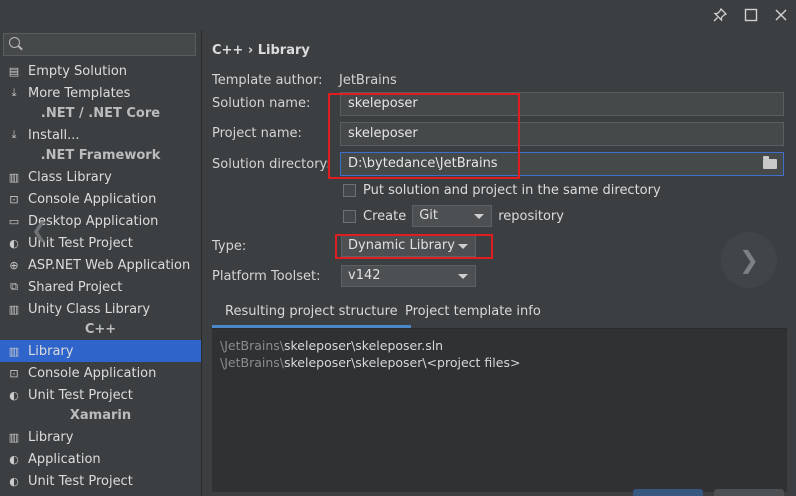 This screenshot has width=796, height=496. What do you see at coordinates (261, 103) in the screenshot?
I see `solution-name-label: Solution name:` at bounding box center [261, 103].